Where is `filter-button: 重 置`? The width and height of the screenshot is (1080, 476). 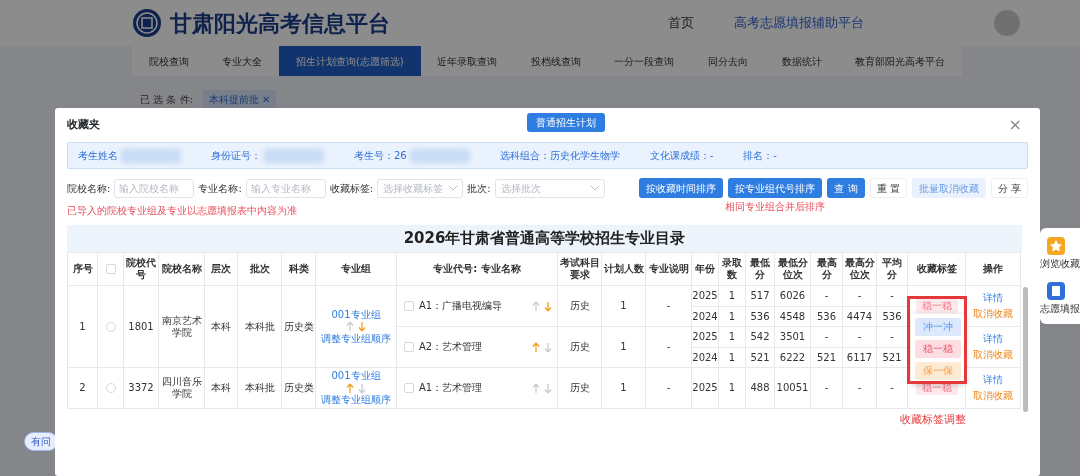
filter-button: 重 置 is located at coordinates (888, 188).